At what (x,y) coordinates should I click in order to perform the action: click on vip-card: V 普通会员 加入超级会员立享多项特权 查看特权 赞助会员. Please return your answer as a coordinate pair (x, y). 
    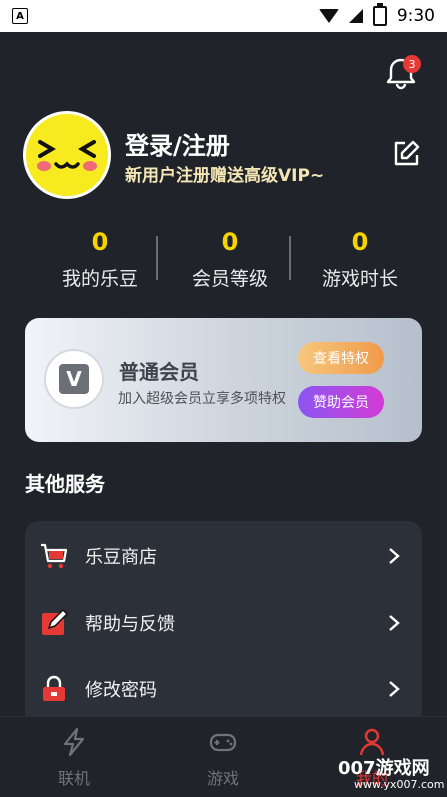
    Looking at the image, I should click on (223, 380).